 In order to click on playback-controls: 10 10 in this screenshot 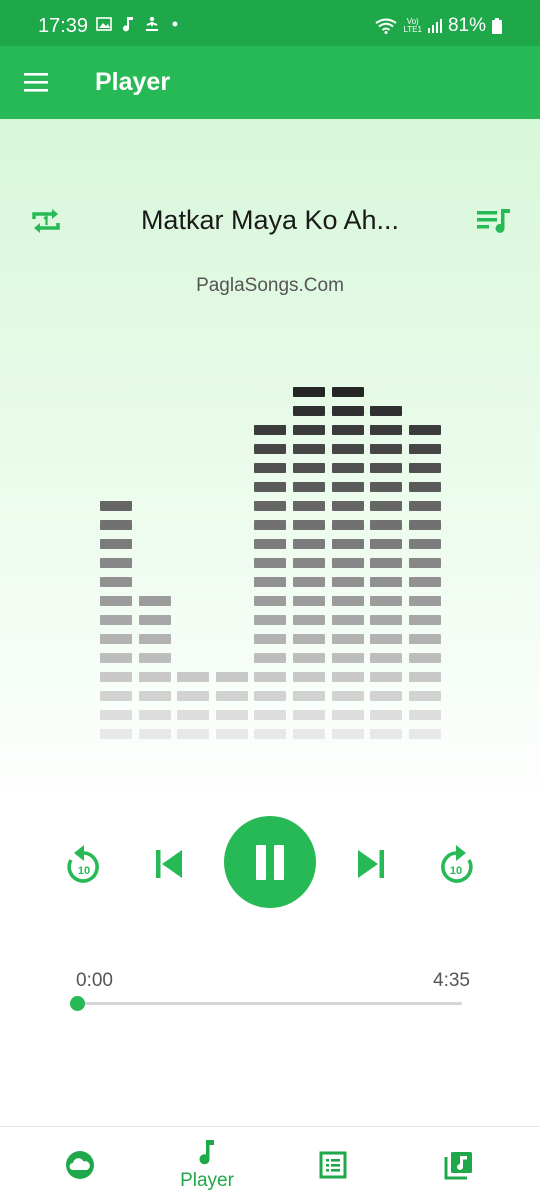, I will do `click(270, 864)`.